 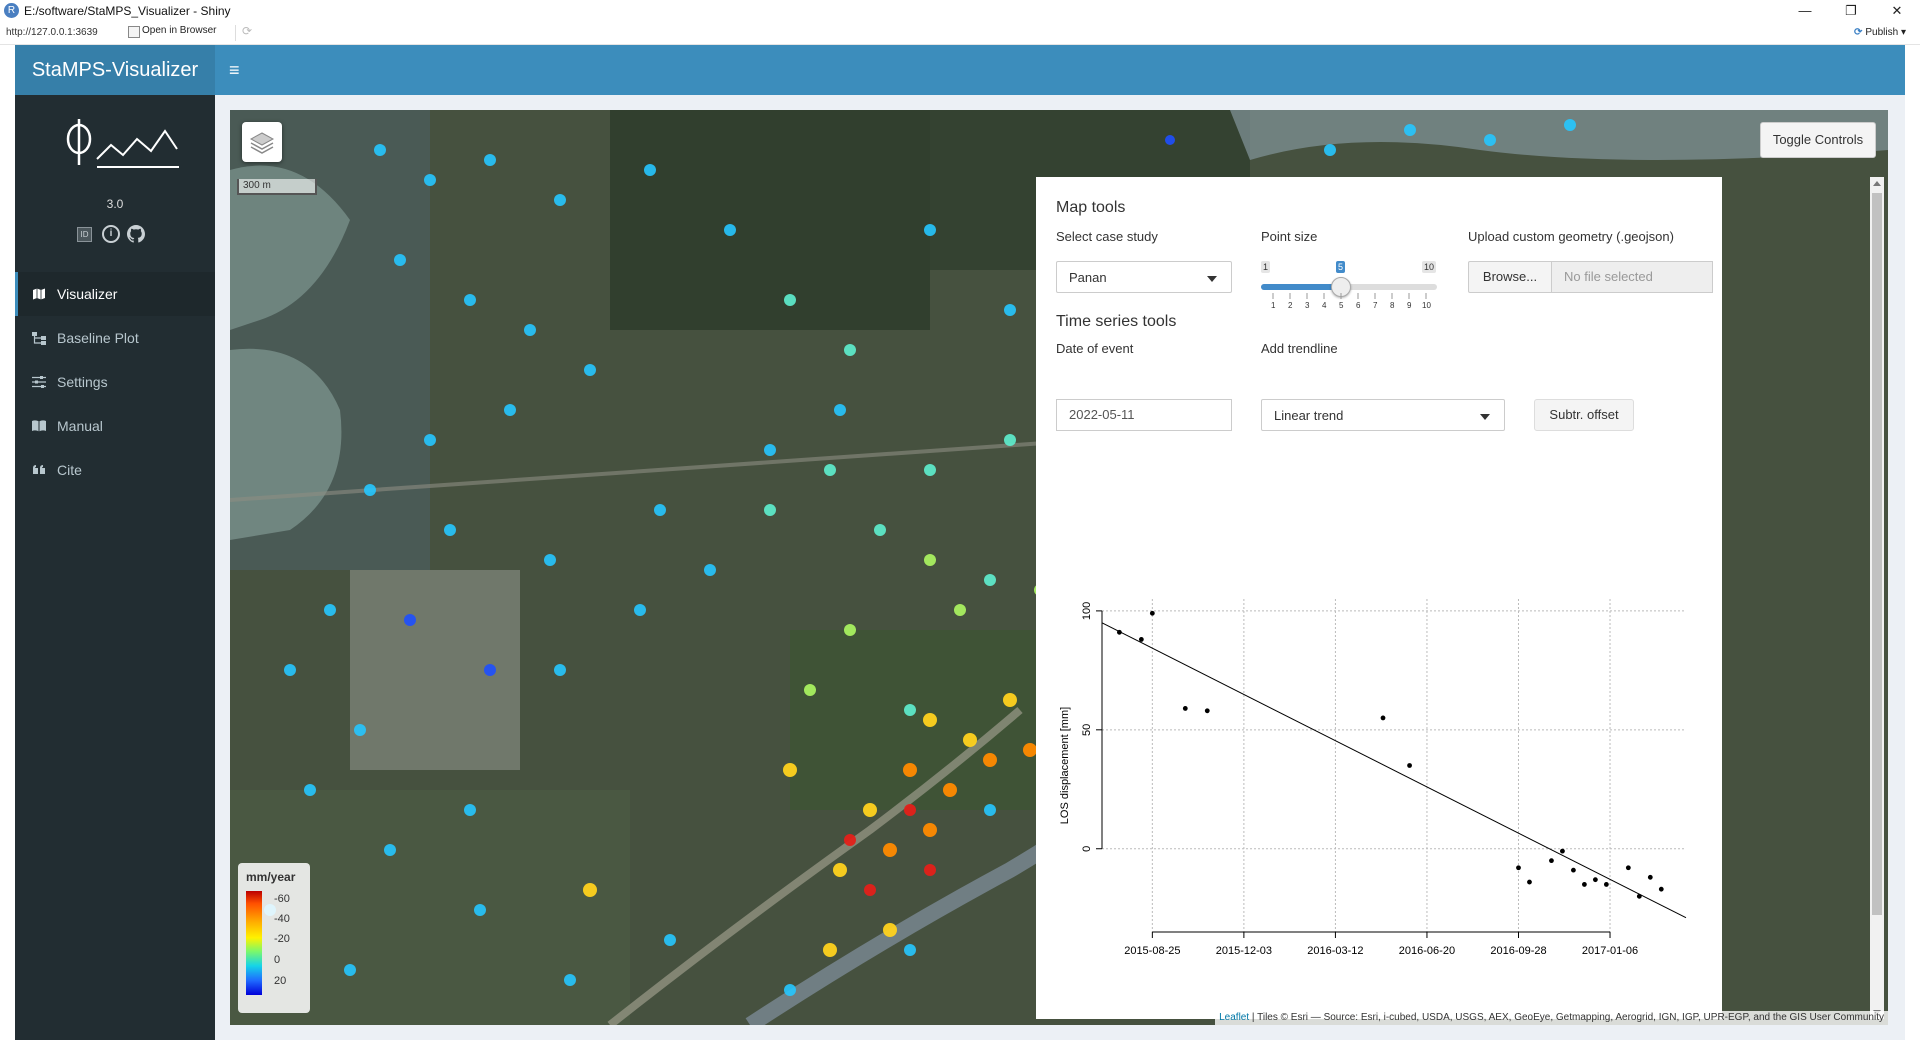 What do you see at coordinates (277, 187) in the screenshot?
I see `map-scale-bar: 300 m` at bounding box center [277, 187].